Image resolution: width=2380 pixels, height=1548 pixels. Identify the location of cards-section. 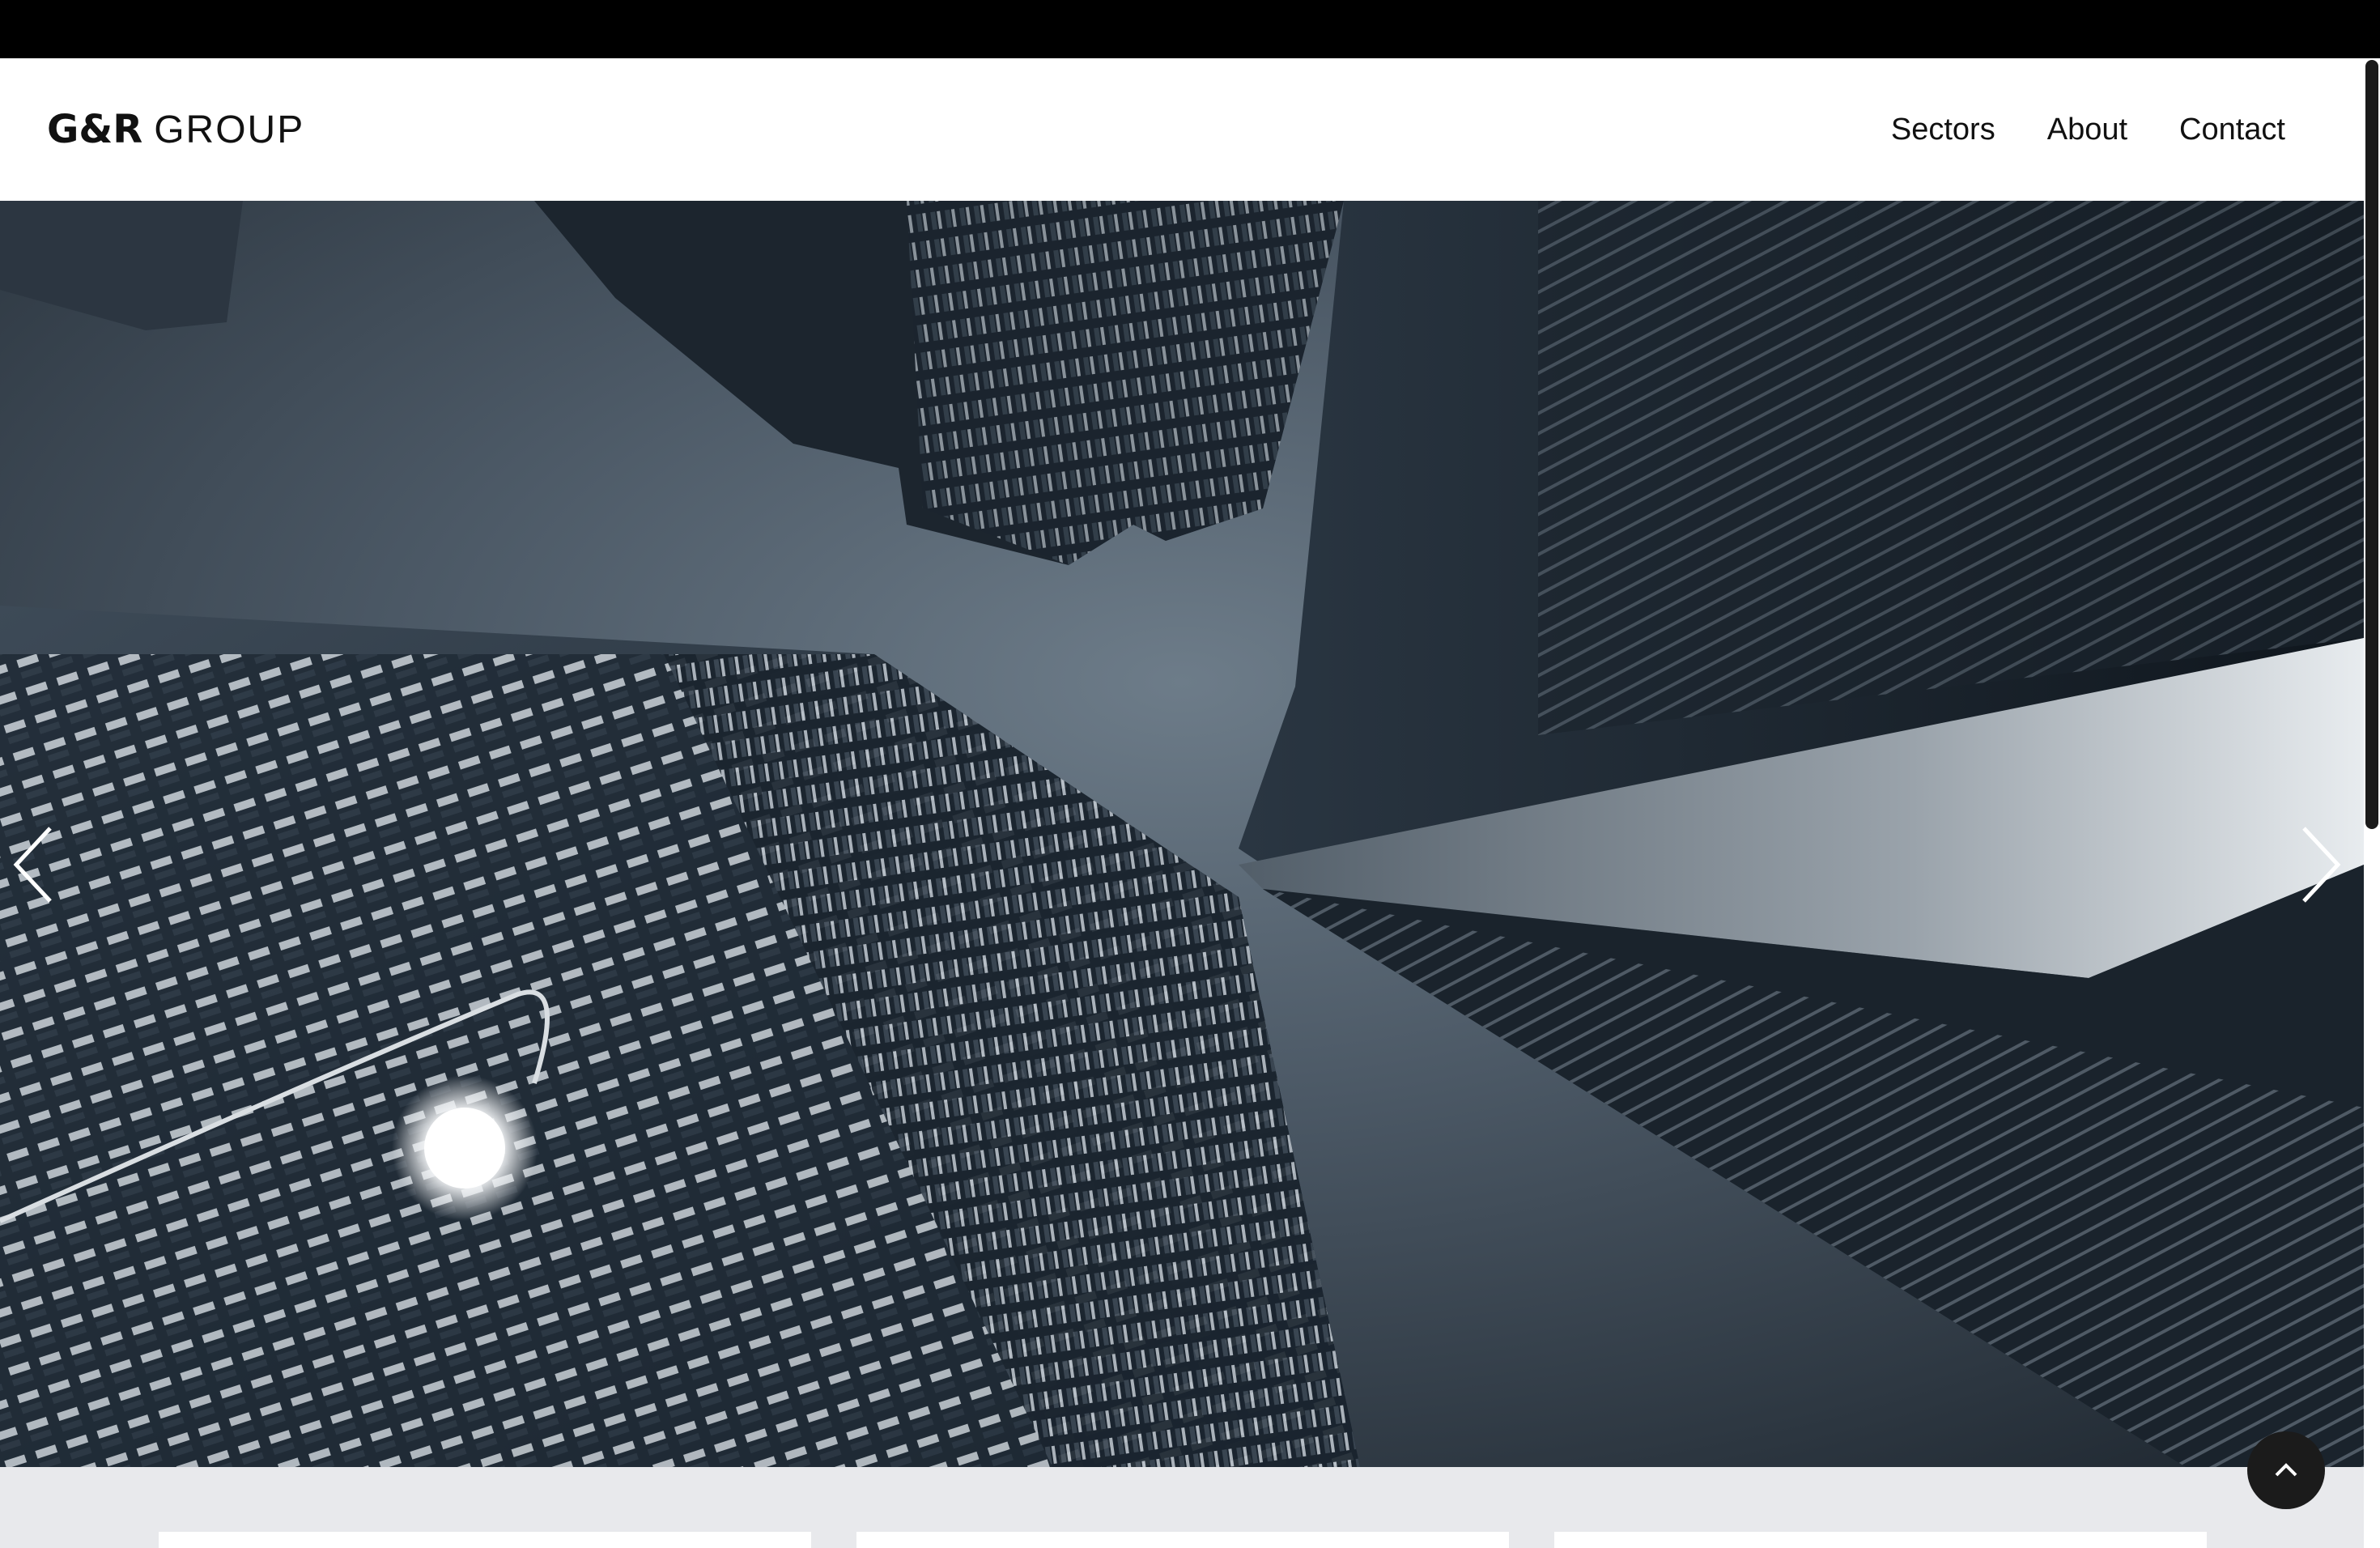
(1182, 1507).